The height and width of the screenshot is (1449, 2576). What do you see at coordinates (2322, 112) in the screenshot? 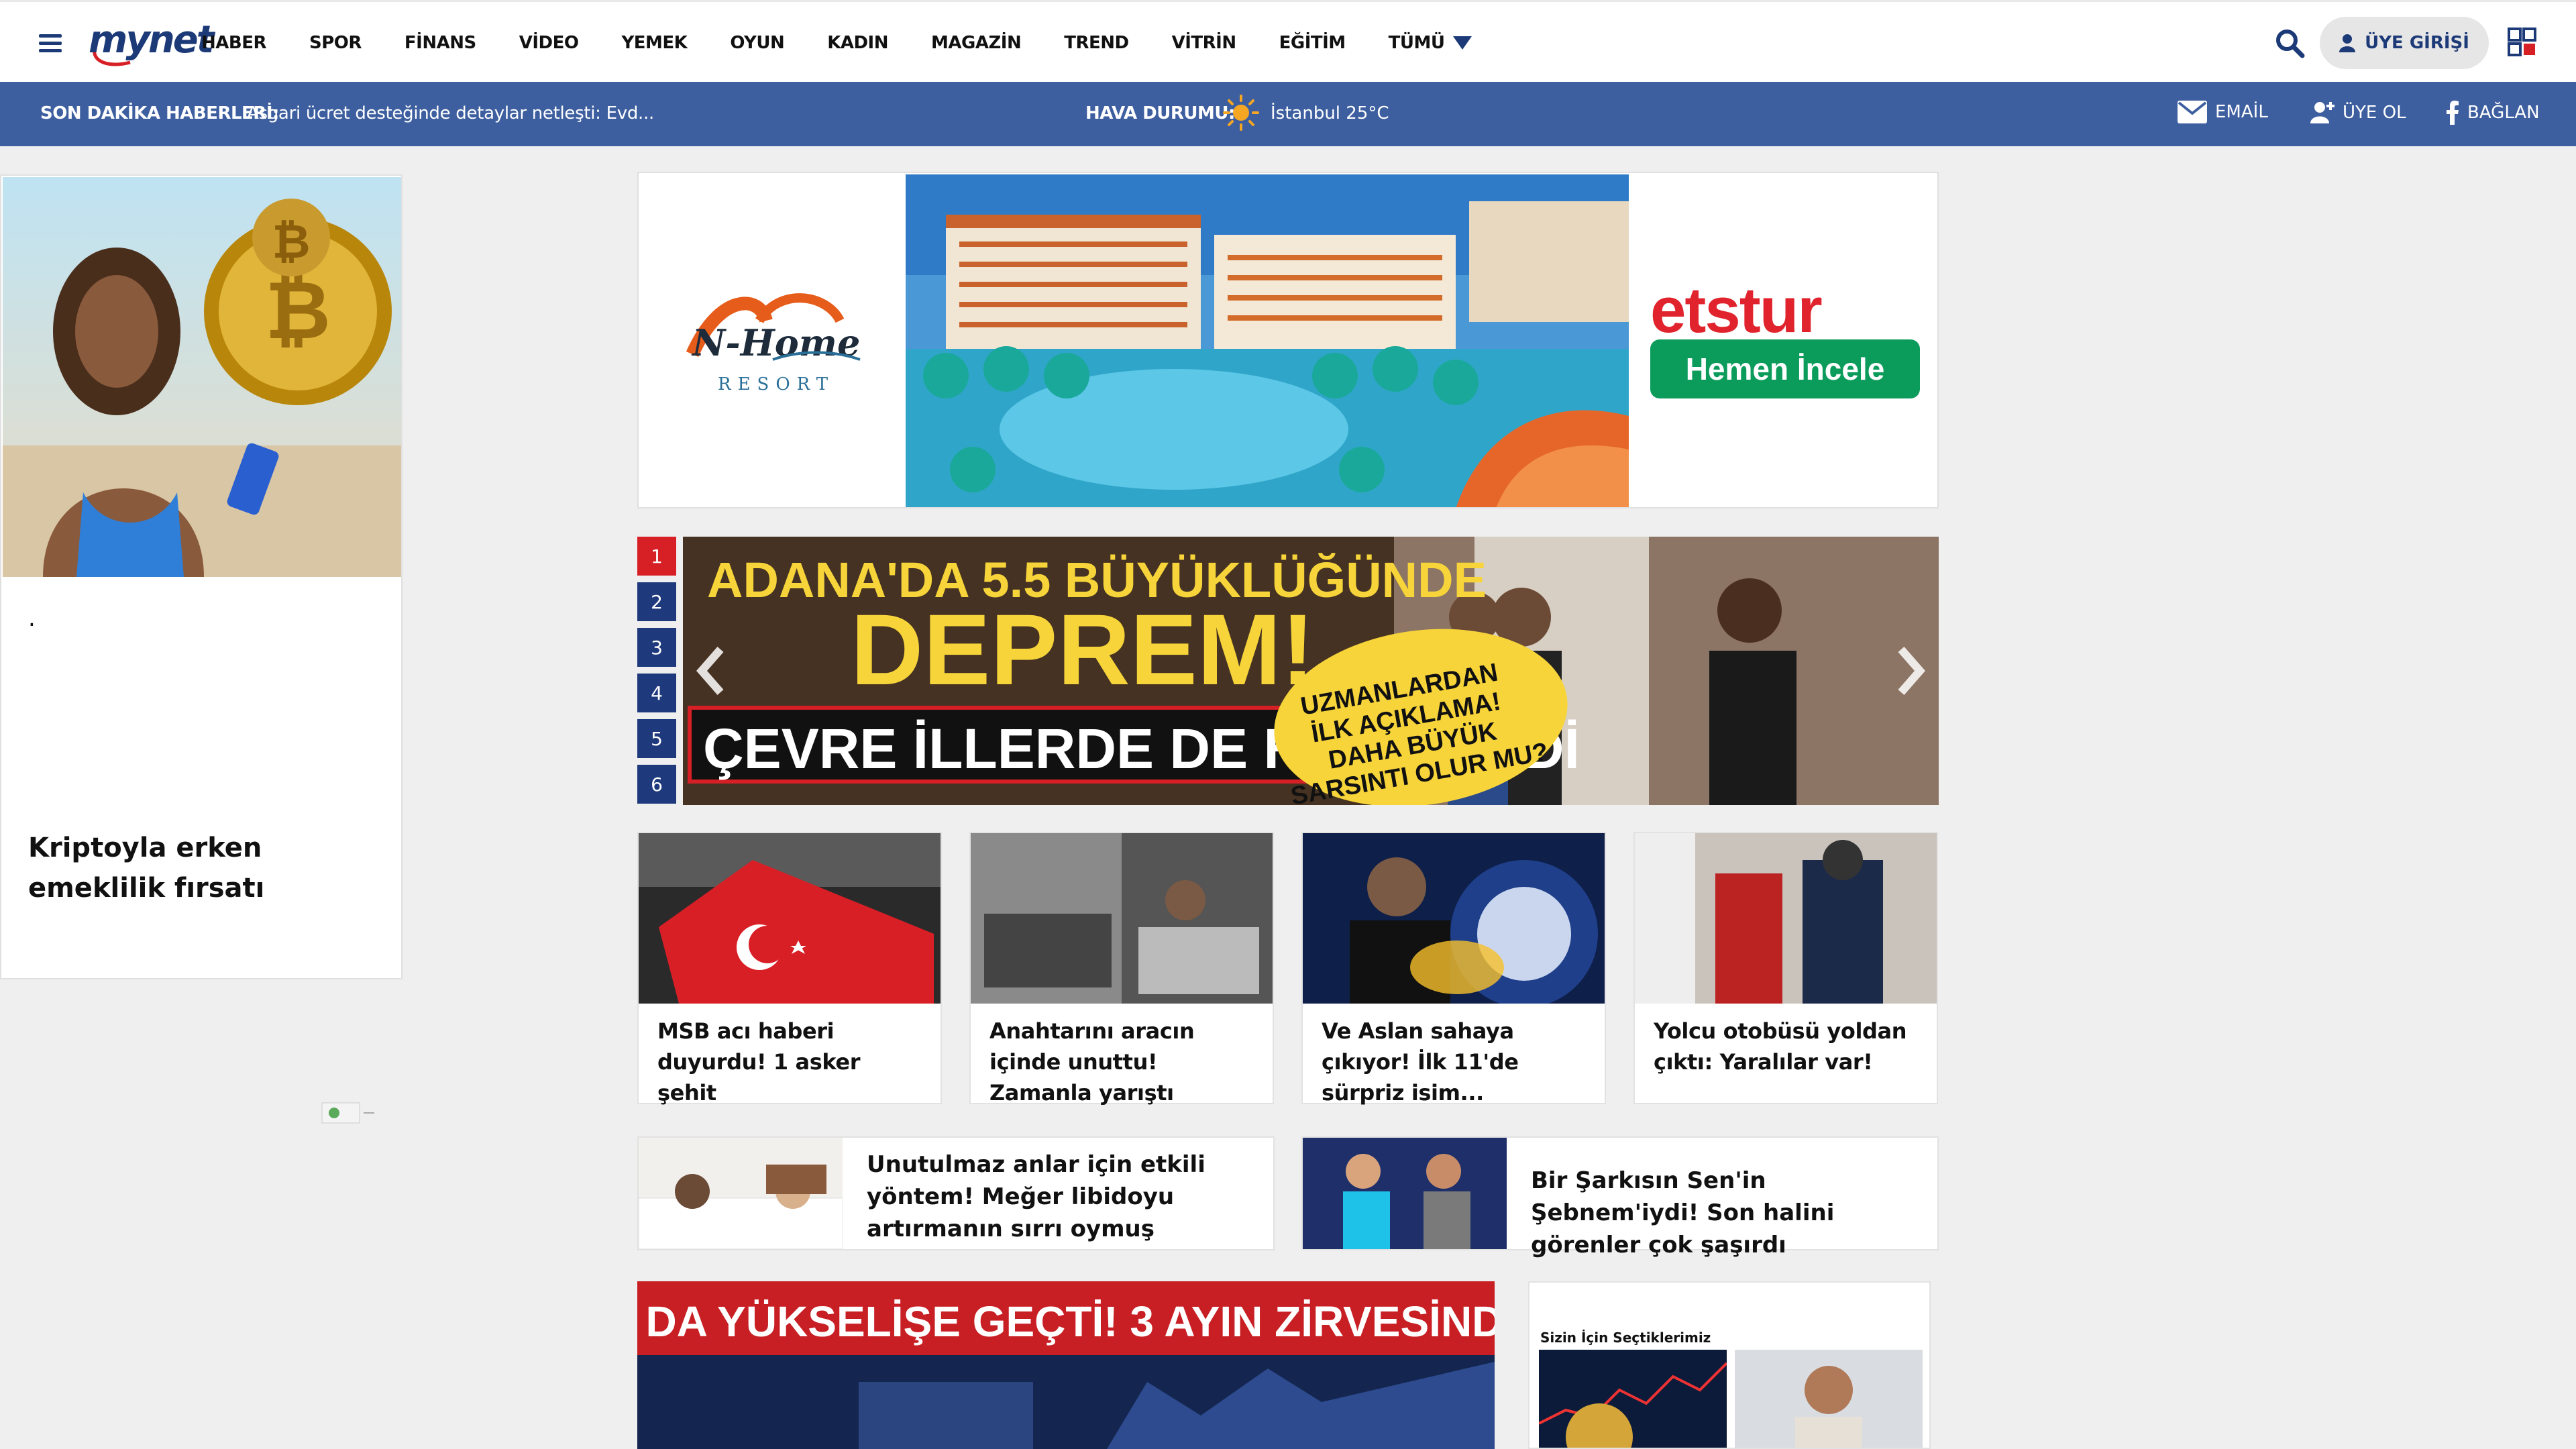
I see `add-user-icon` at bounding box center [2322, 112].